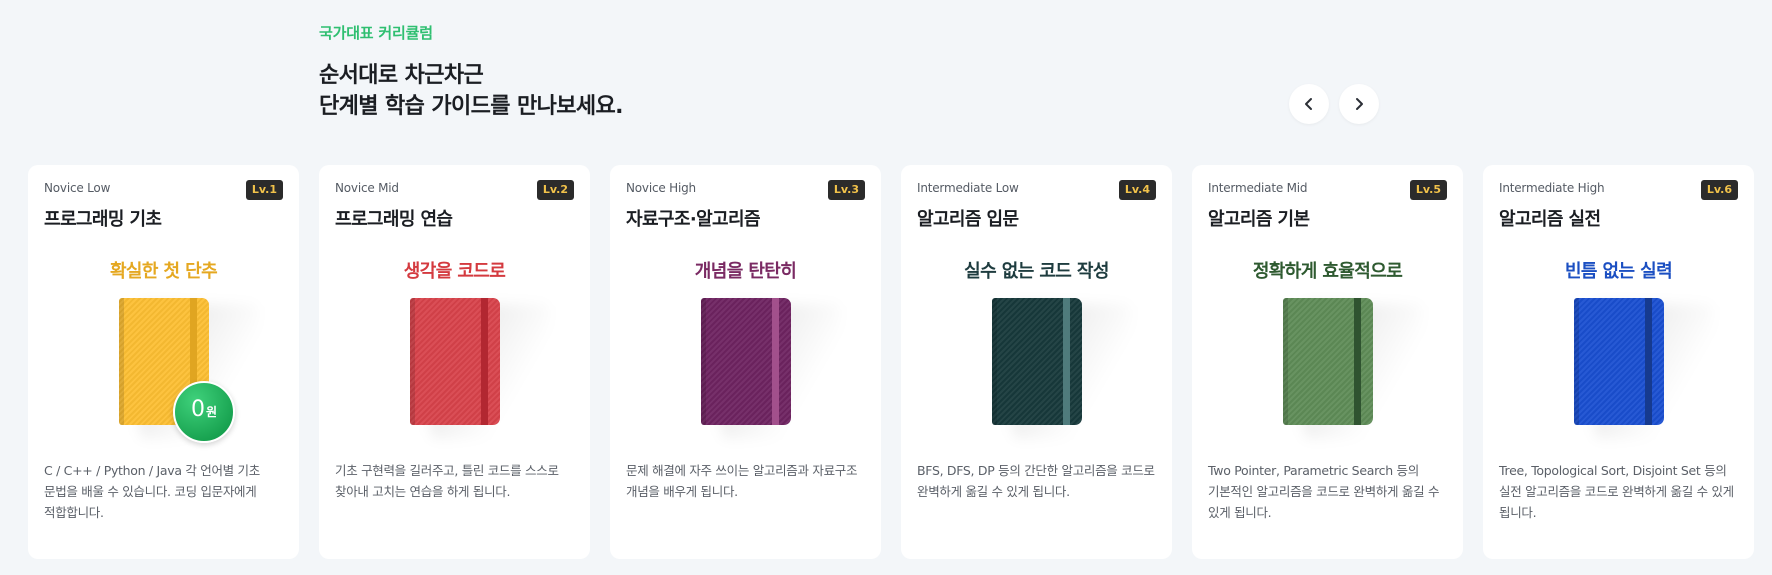 Image resolution: width=1772 pixels, height=575 pixels. I want to click on card-tagline: 실수 없는 코드 작성, so click(1036, 271).